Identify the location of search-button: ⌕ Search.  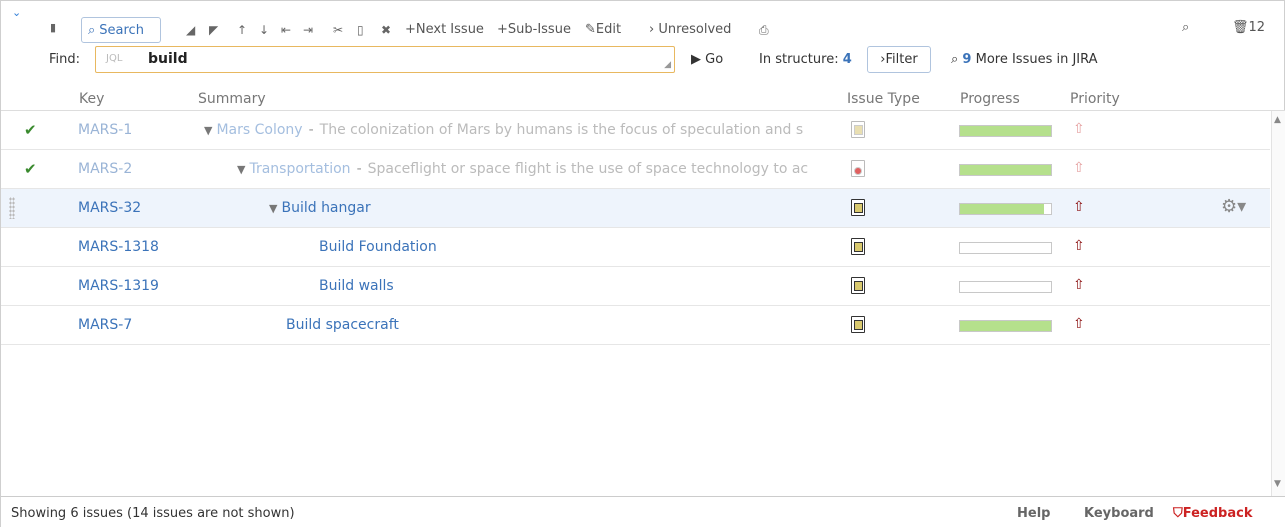
(121, 30).